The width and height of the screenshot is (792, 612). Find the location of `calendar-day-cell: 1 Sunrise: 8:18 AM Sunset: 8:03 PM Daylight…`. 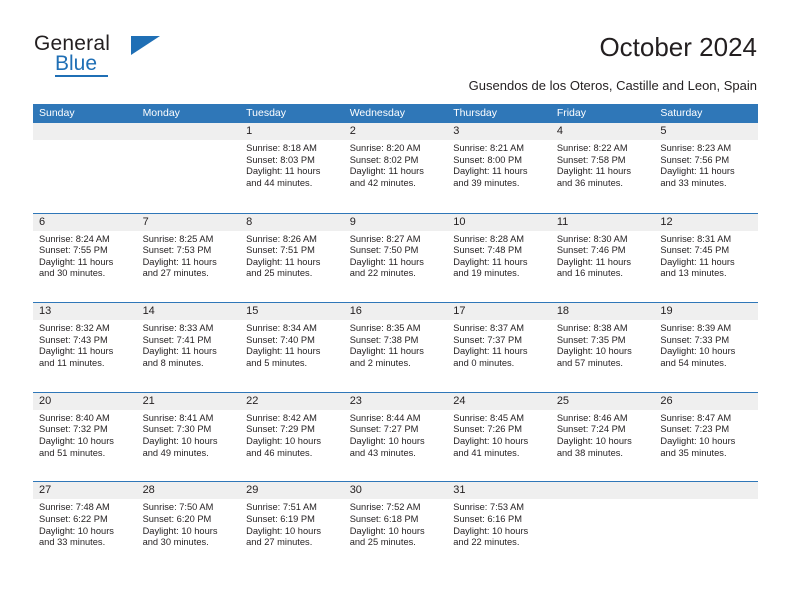

calendar-day-cell: 1 Sunrise: 8:18 AM Sunset: 8:03 PM Daylight… is located at coordinates (292, 168).